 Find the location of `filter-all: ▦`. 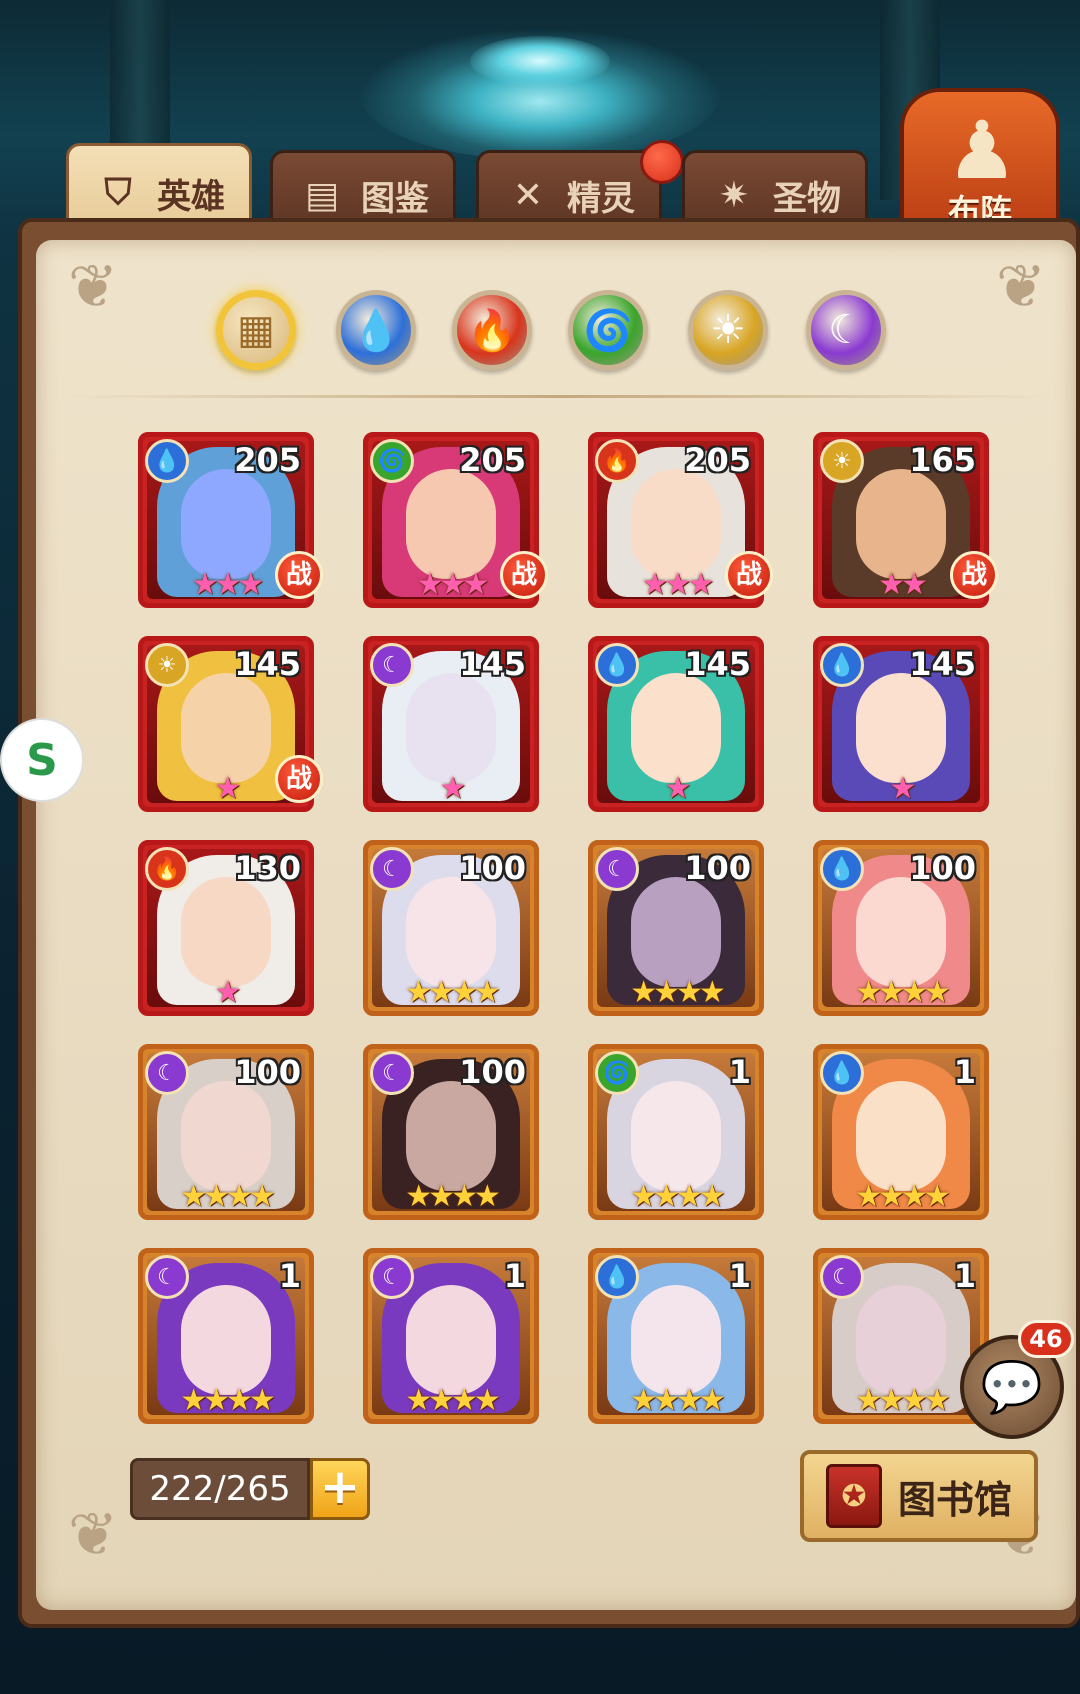

filter-all: ▦ is located at coordinates (256, 330).